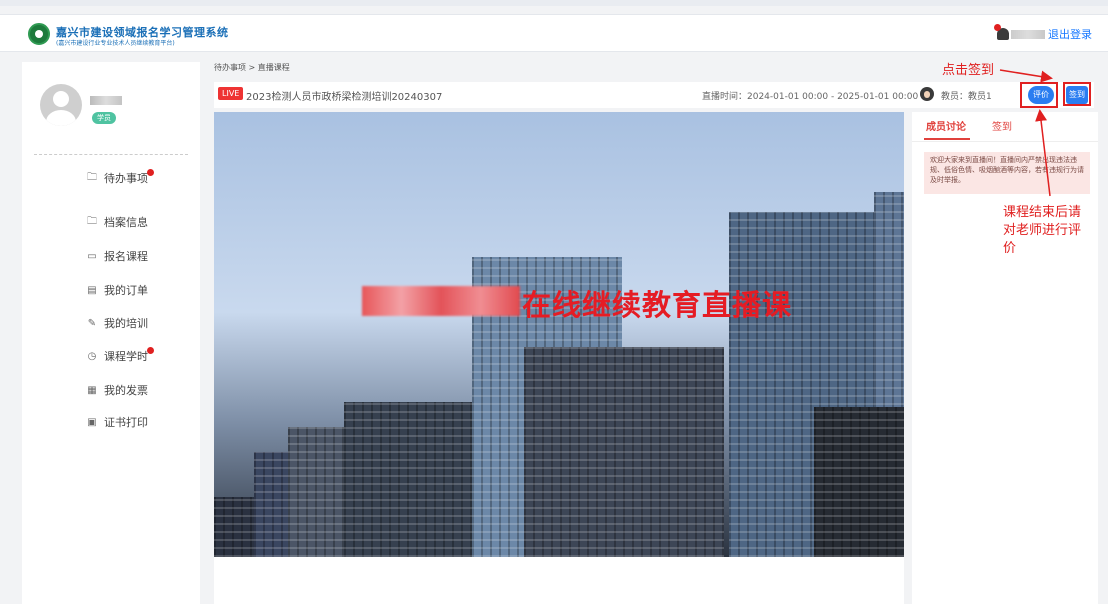 The image size is (1108, 604). I want to click on sidebar-divider, so click(111, 154).